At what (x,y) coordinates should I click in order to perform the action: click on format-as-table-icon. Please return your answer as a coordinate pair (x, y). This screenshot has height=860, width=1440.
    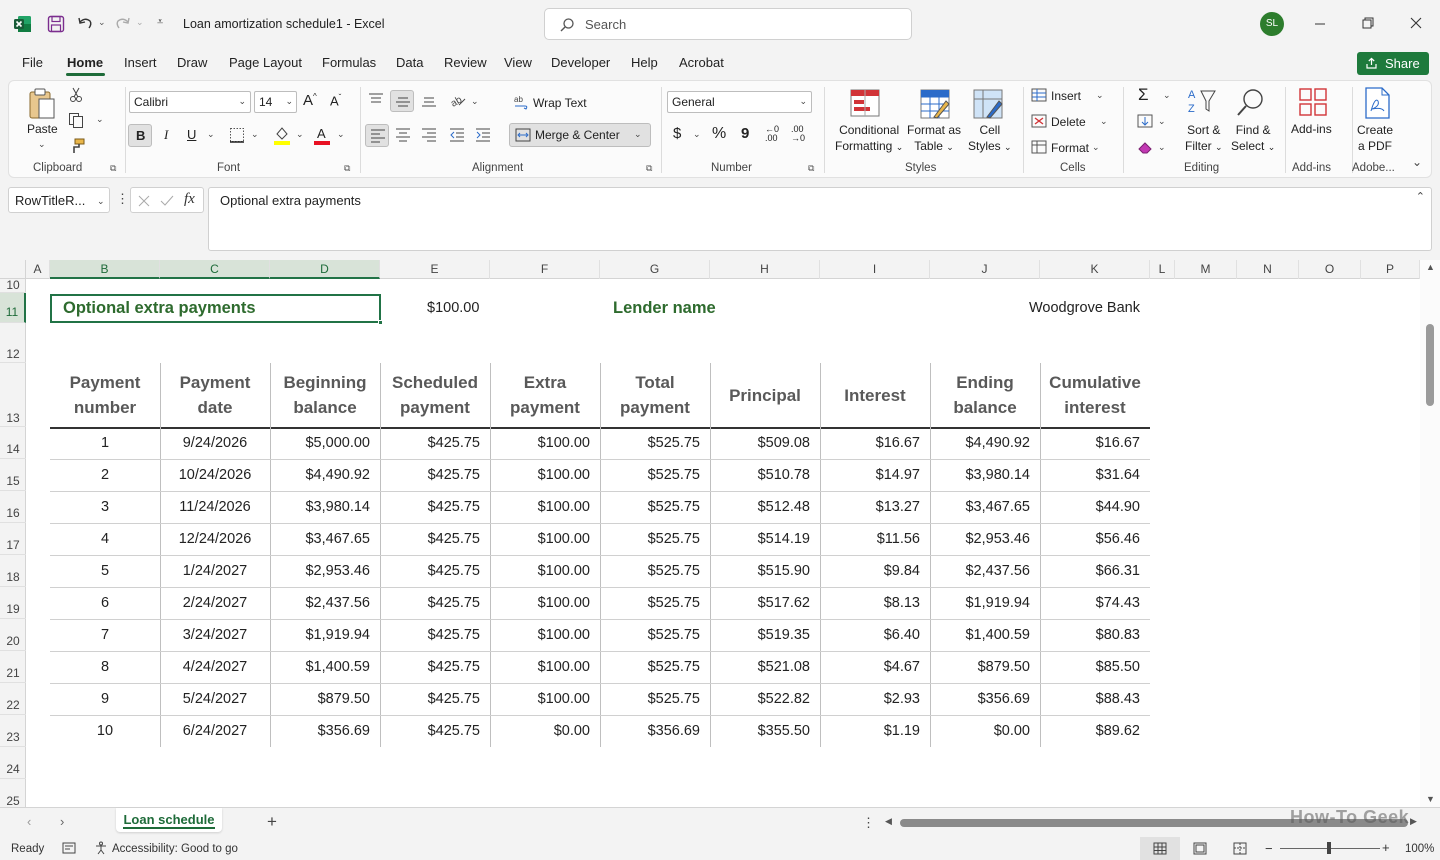
    Looking at the image, I should click on (935, 104).